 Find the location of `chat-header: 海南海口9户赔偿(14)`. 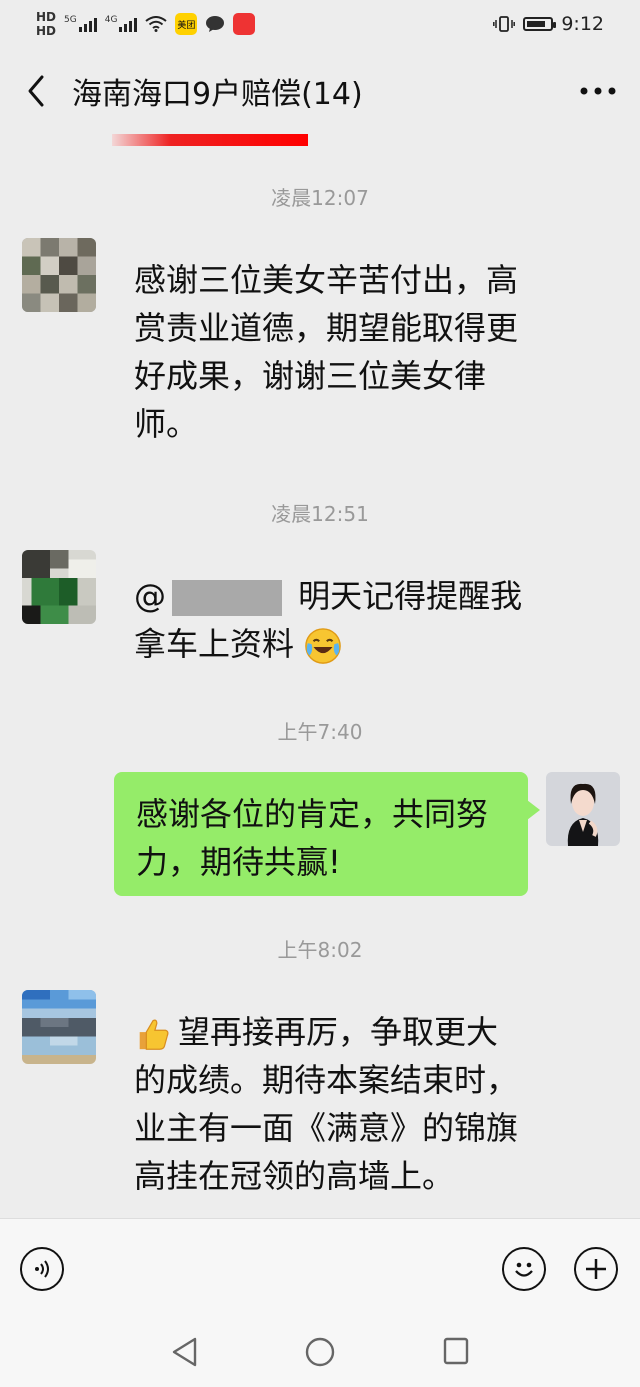

chat-header: 海南海口9户赔偿(14) is located at coordinates (320, 91).